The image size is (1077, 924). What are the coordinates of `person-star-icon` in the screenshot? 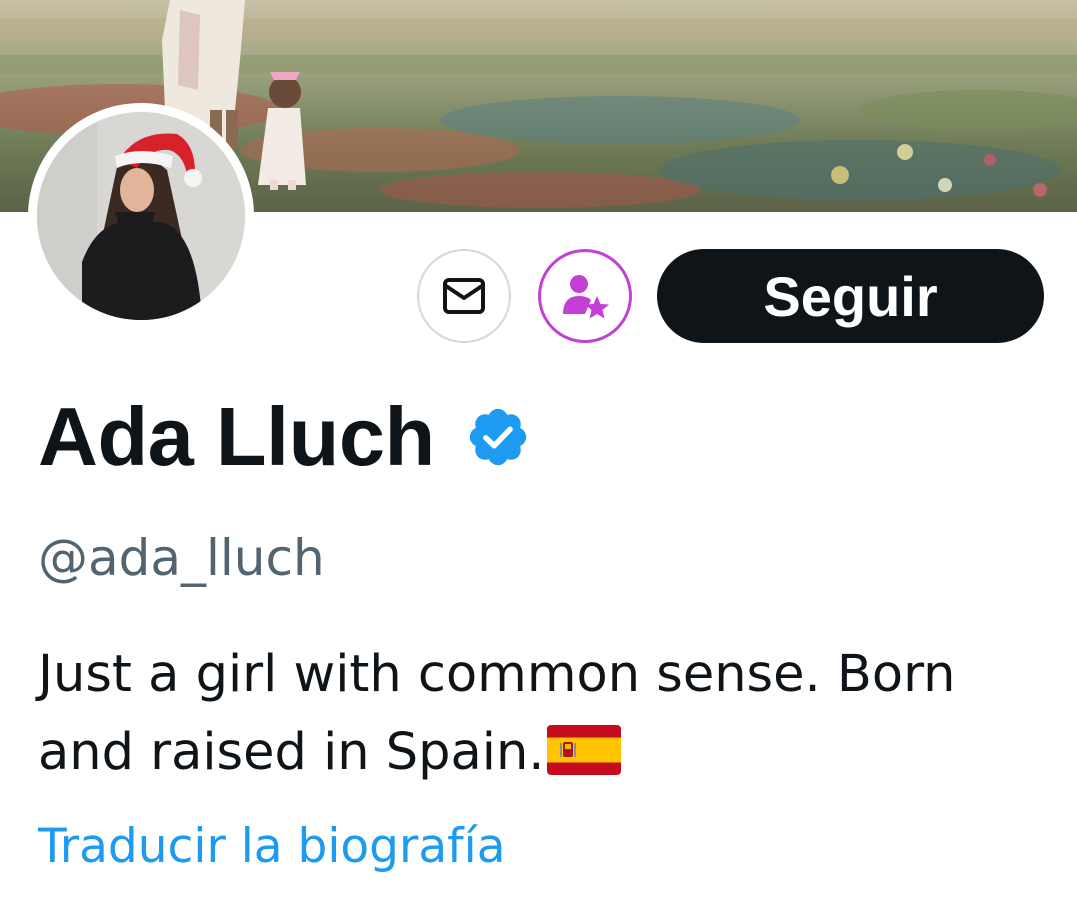 It's located at (586, 297).